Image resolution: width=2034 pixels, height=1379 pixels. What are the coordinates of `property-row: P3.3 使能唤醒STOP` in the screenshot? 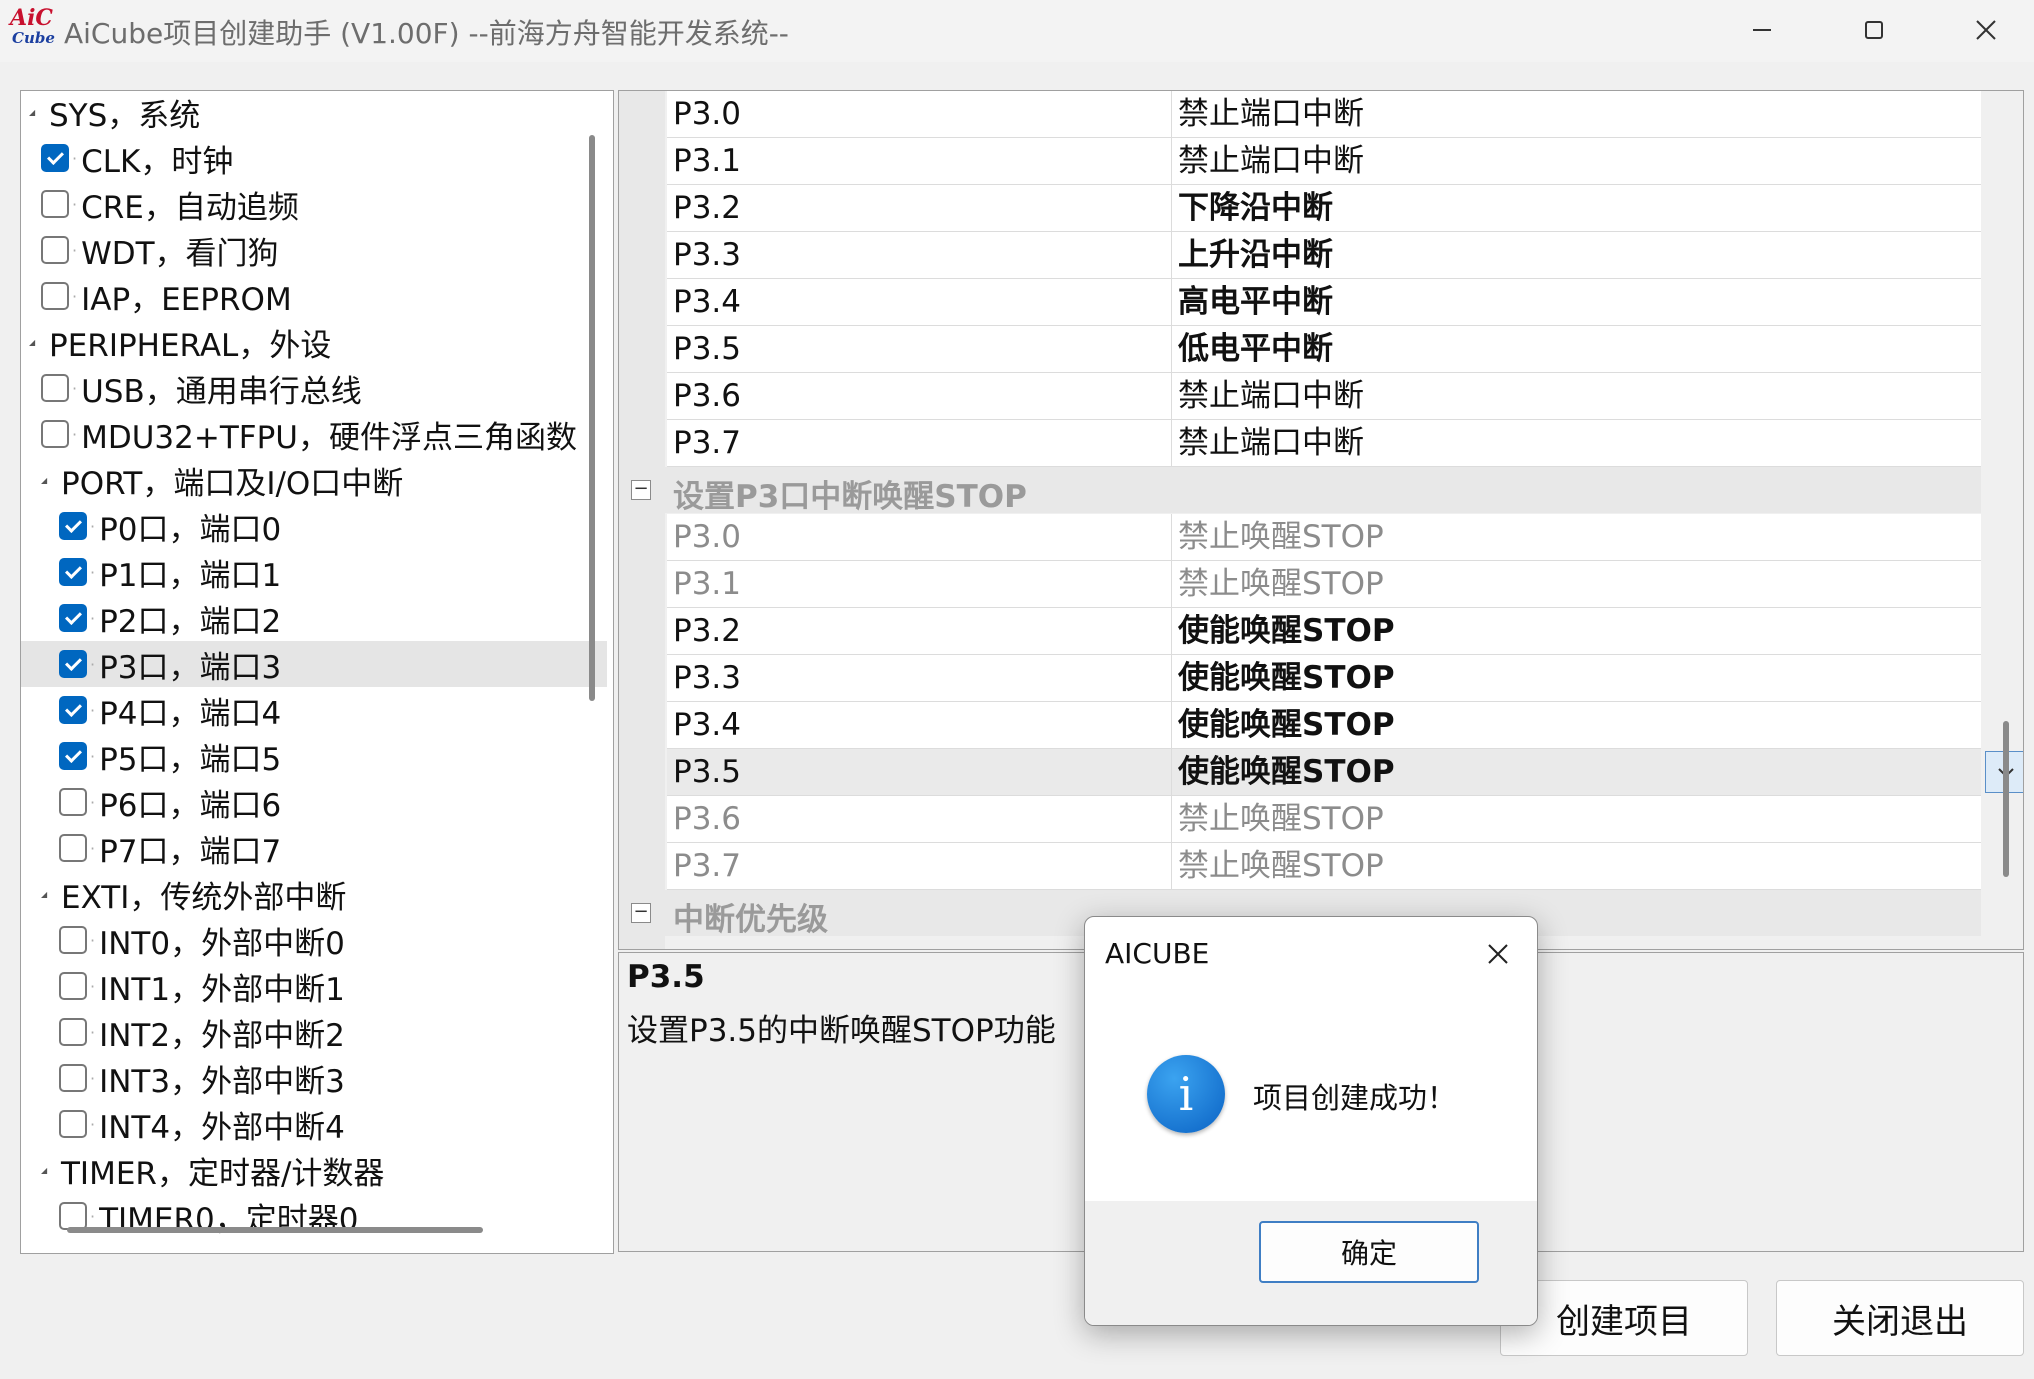 It's located at (1324, 678).